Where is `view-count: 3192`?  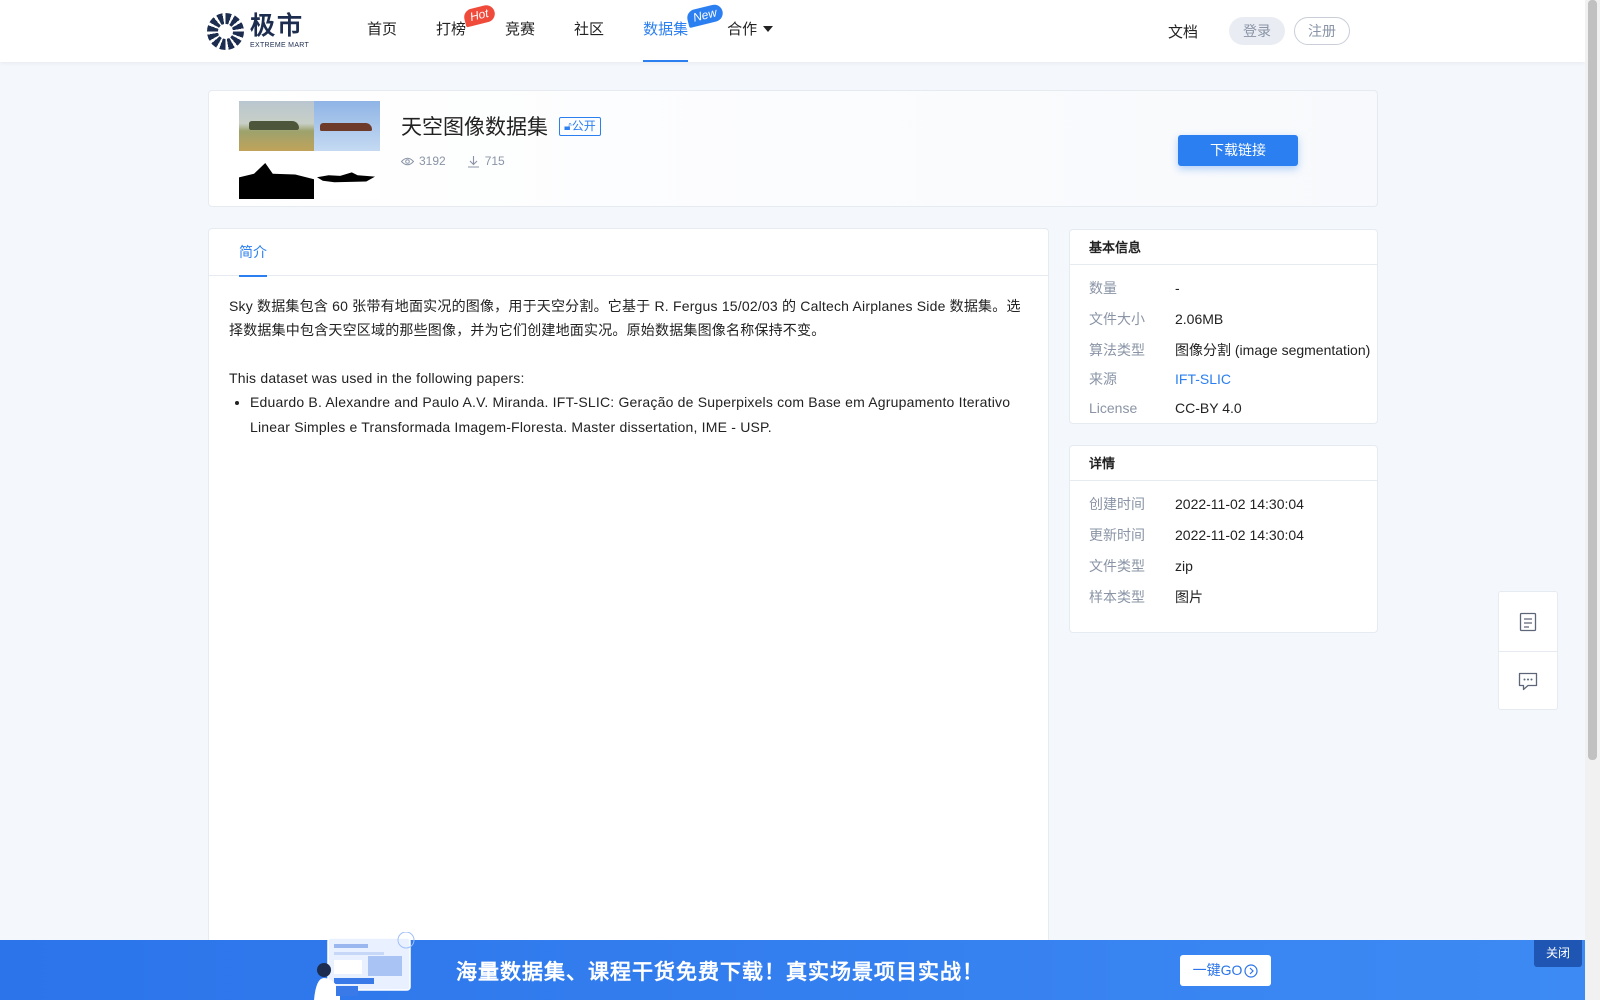
view-count: 3192 is located at coordinates (432, 161).